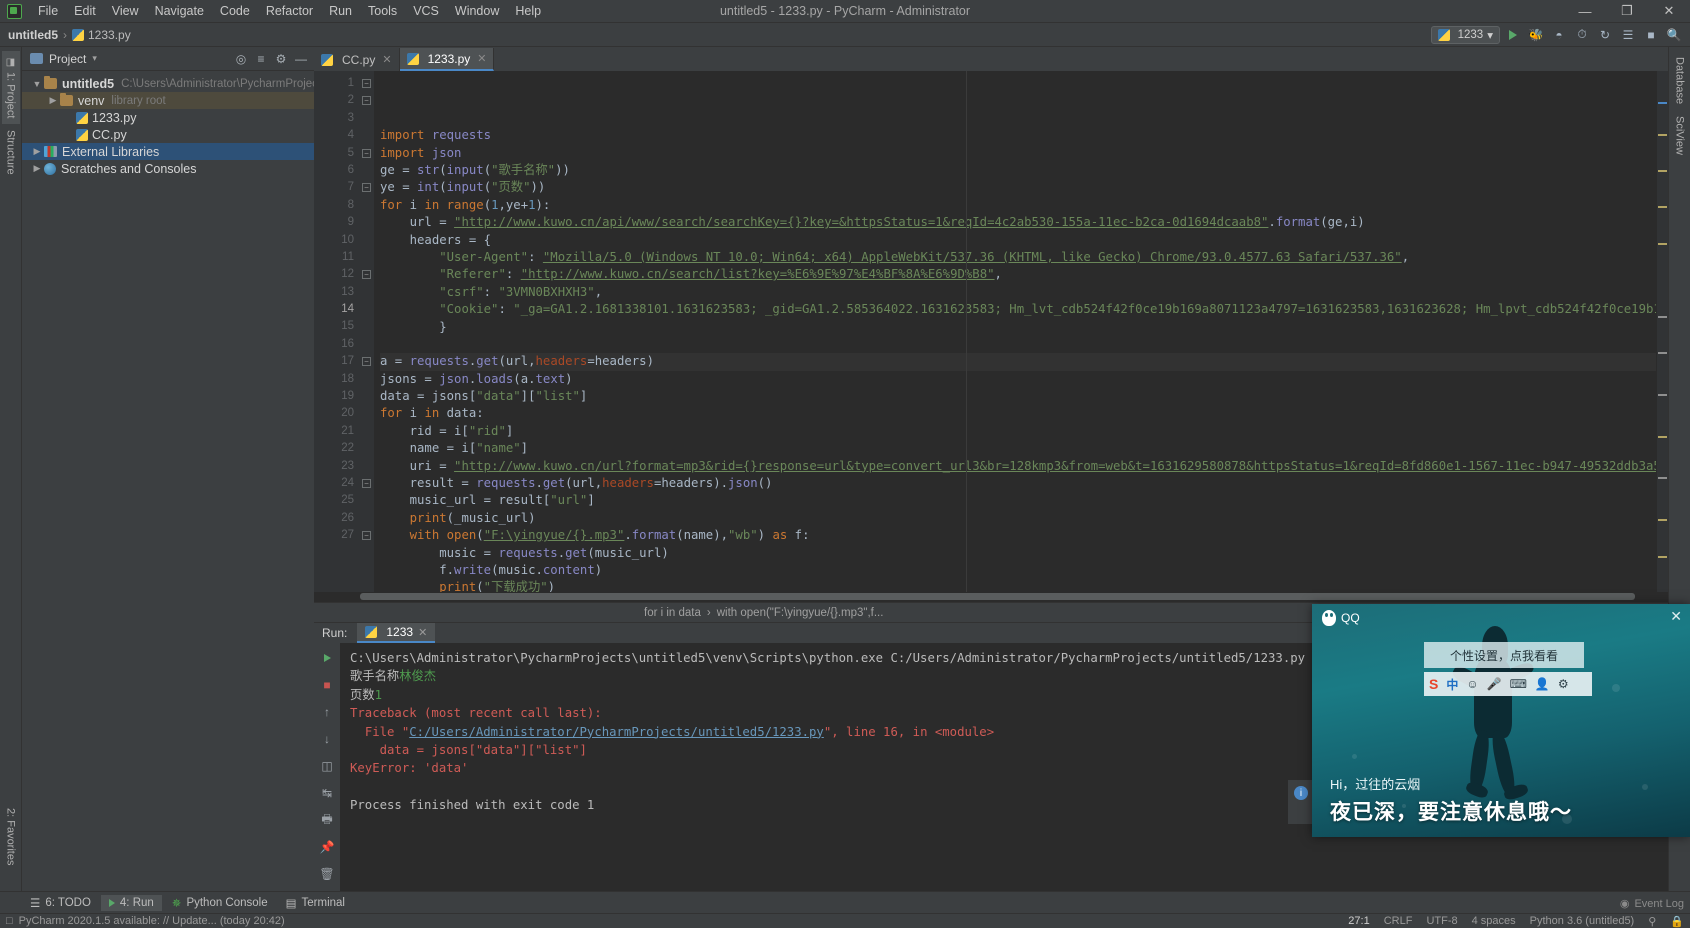  What do you see at coordinates (11, 836) in the screenshot?
I see `sidebar-item-favorites: 2: Favorites` at bounding box center [11, 836].